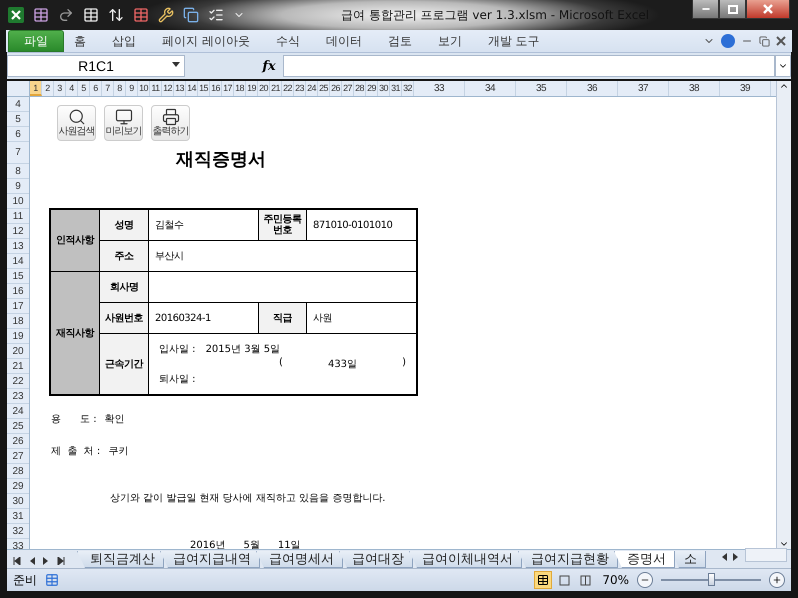  Describe the element at coordinates (18, 366) in the screenshot. I see `row-header: 21` at that location.